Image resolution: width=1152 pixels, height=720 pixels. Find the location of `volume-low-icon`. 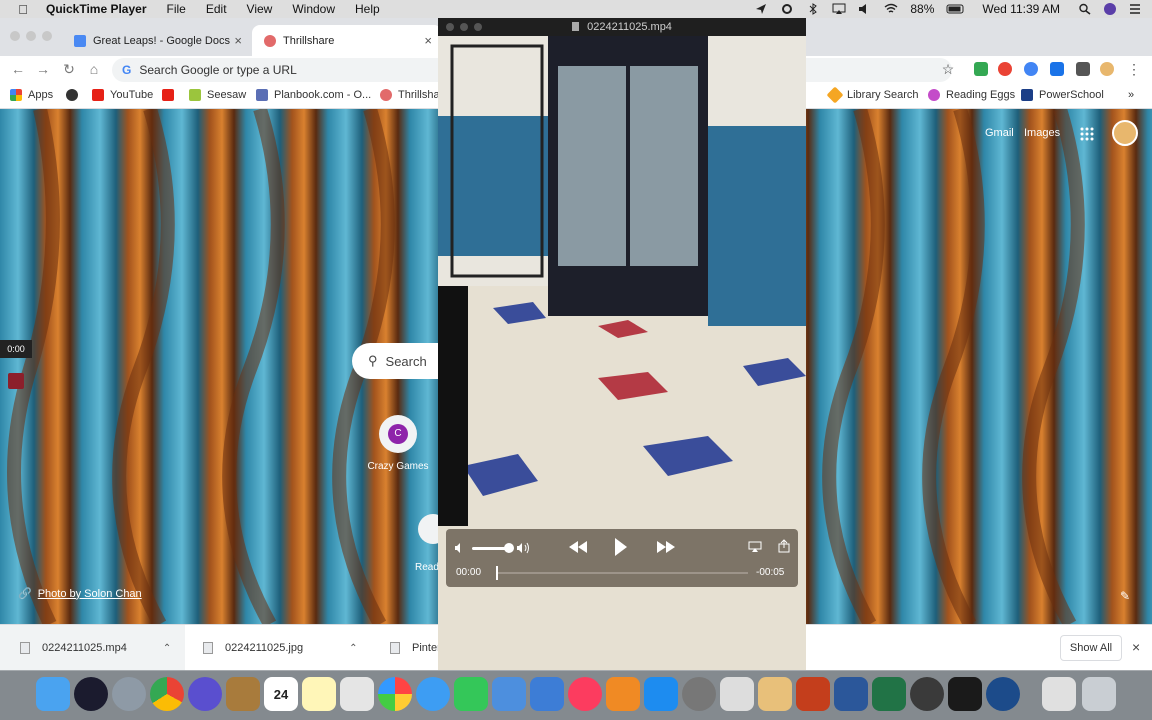

volume-low-icon is located at coordinates (460, 548).